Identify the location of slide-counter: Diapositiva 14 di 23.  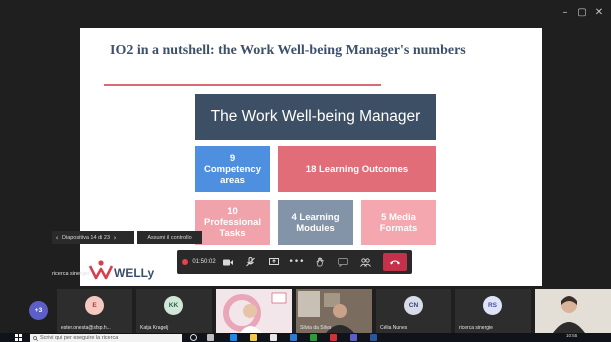
(86, 237).